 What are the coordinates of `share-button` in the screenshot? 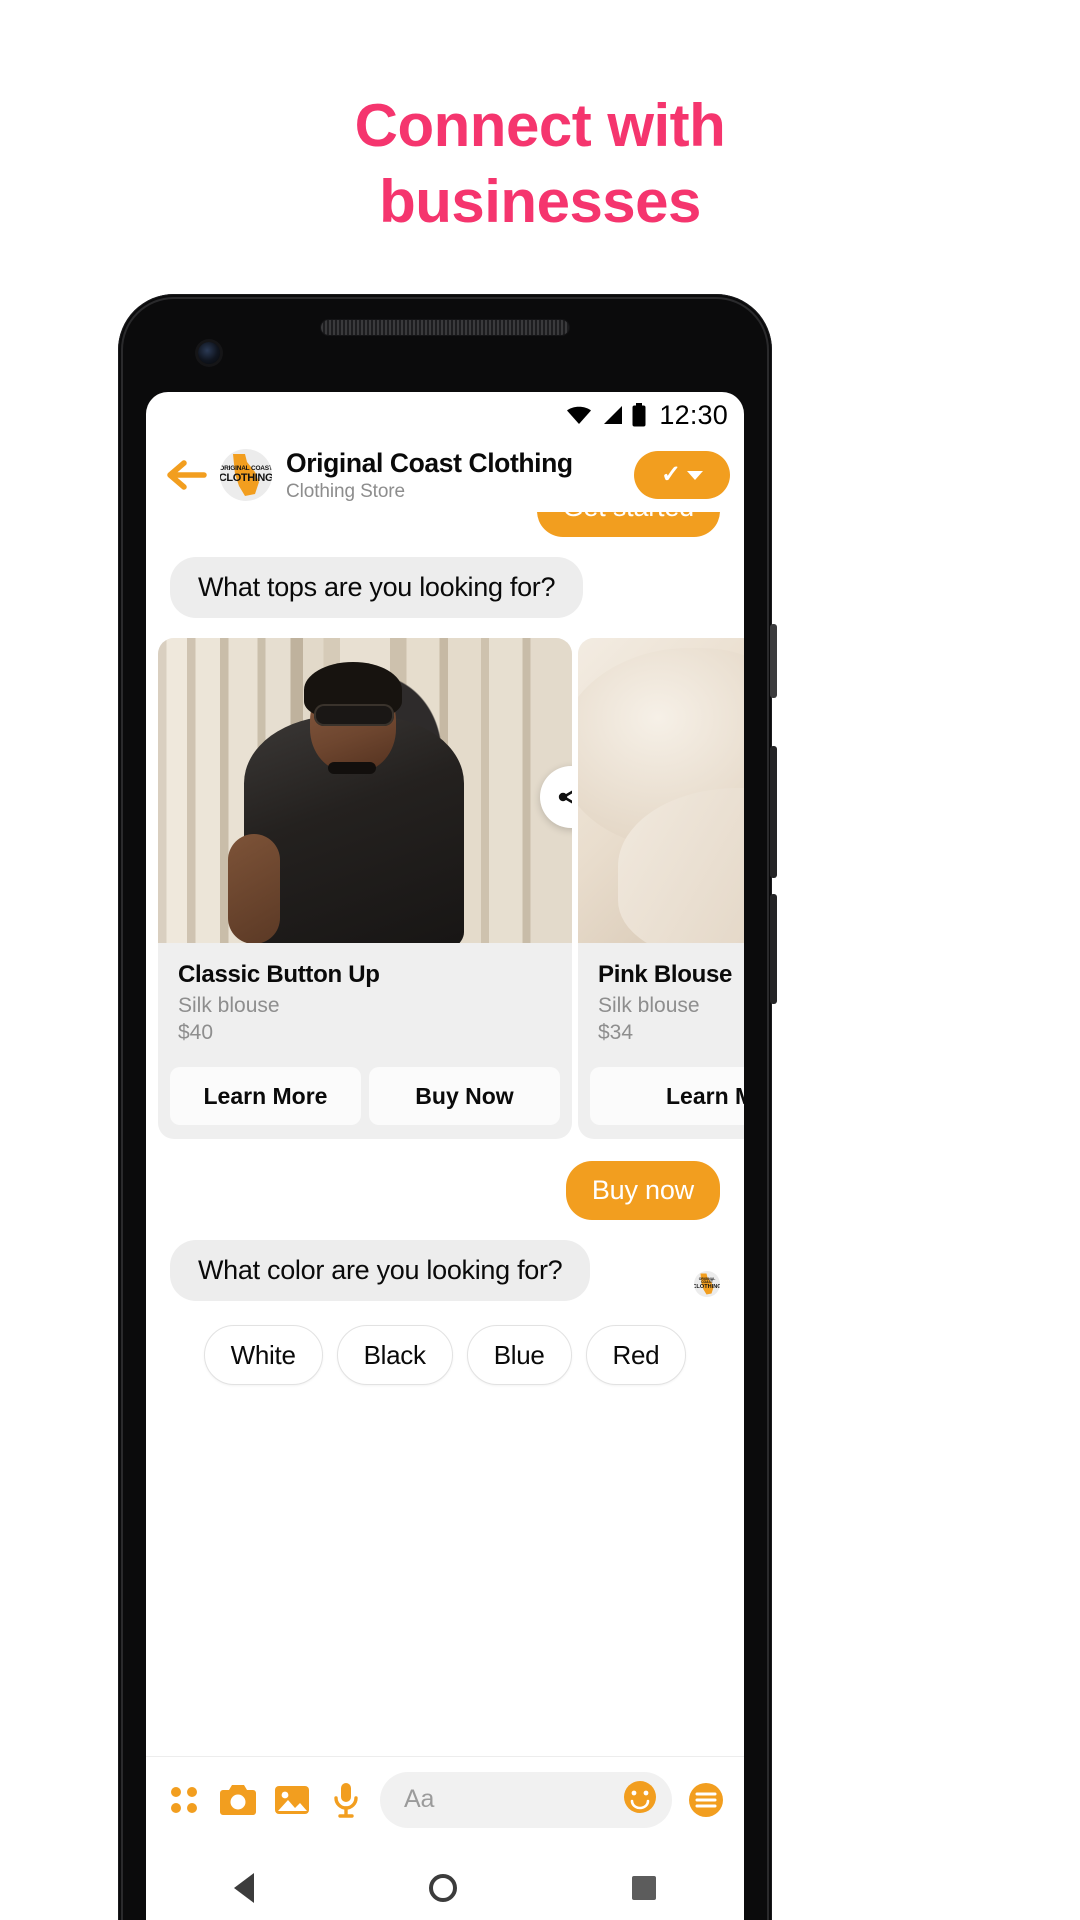 It's located at (556, 797).